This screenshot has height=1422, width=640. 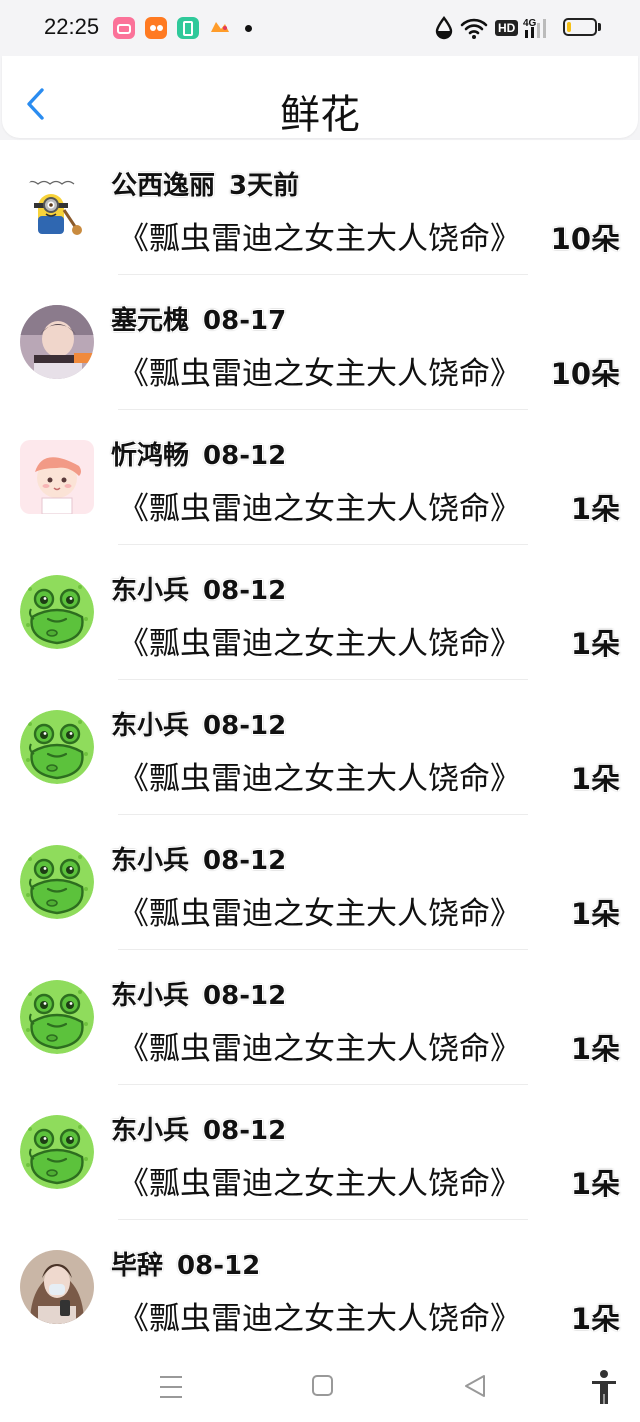 What do you see at coordinates (599, 27) in the screenshot?
I see `battery-tip` at bounding box center [599, 27].